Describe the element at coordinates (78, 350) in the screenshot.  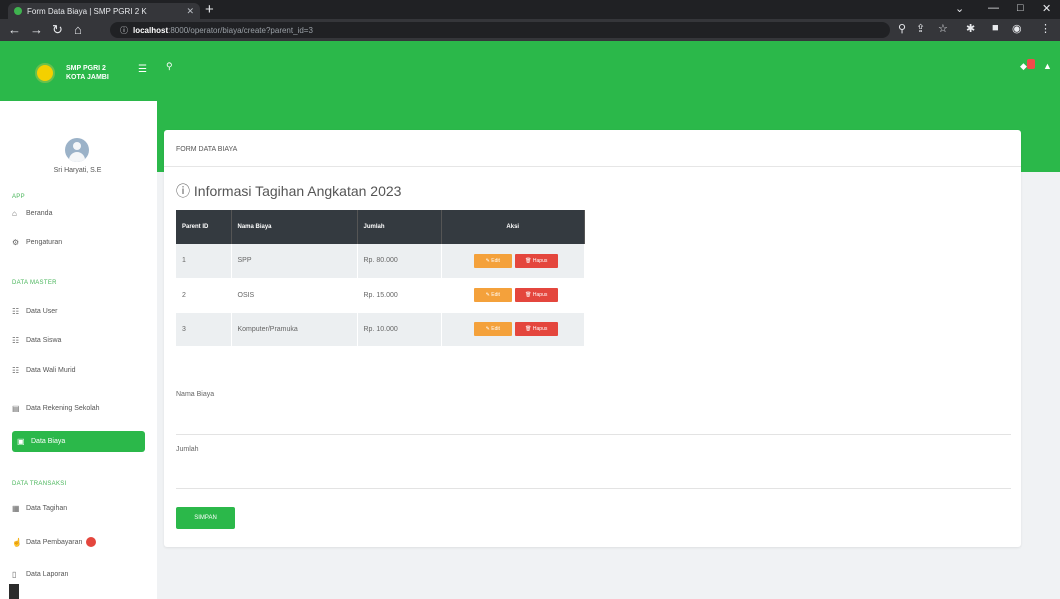
I see `sidebar` at that location.